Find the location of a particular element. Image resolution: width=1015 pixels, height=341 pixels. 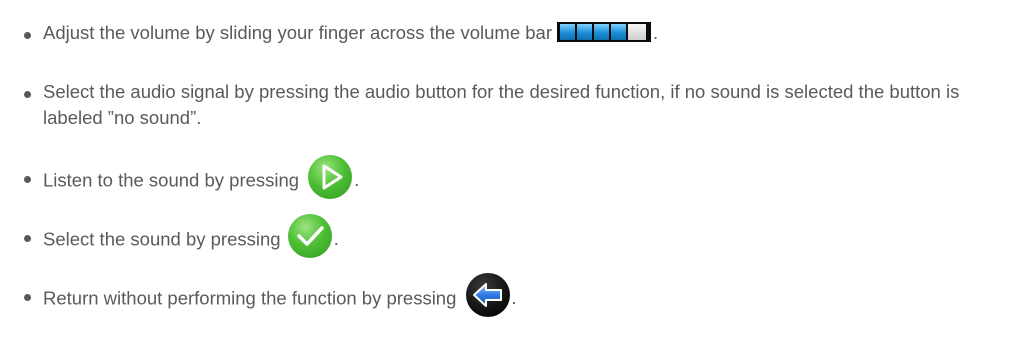

volume-segment-empty is located at coordinates (637, 32).